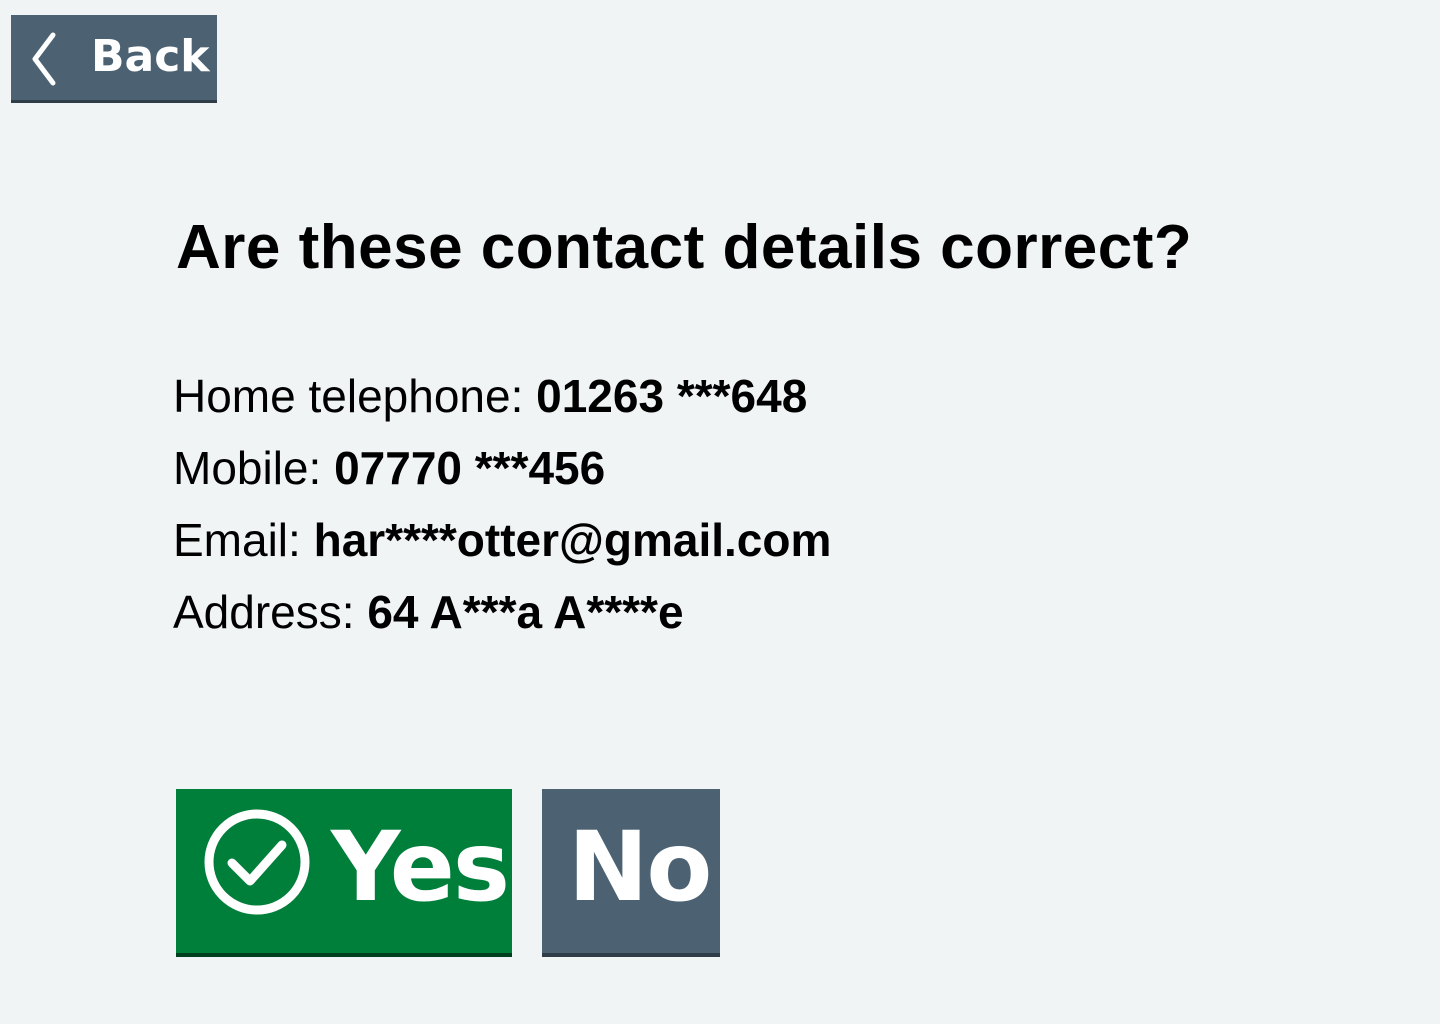 The width and height of the screenshot is (1440, 1024). I want to click on detail-value: 07770 ***456, so click(470, 468).